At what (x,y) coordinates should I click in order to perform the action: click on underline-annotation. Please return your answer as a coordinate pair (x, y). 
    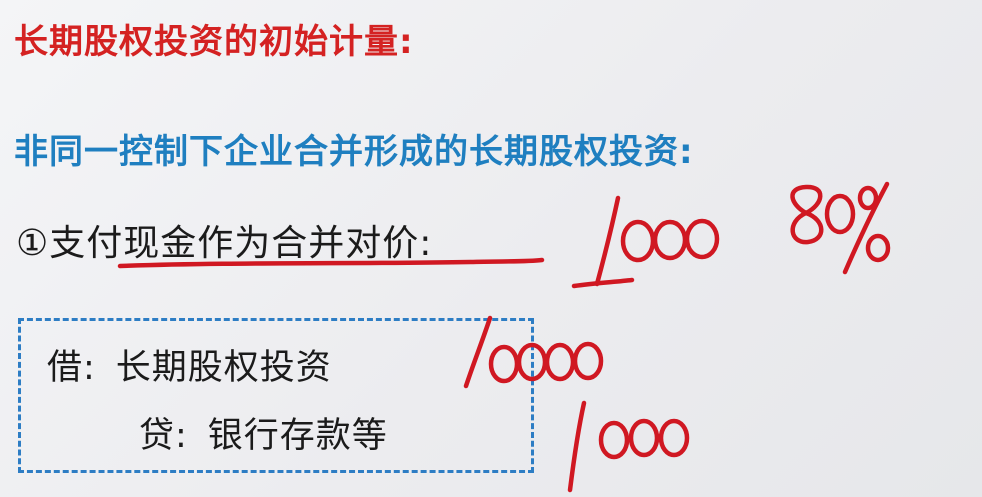
    Looking at the image, I should click on (331, 263).